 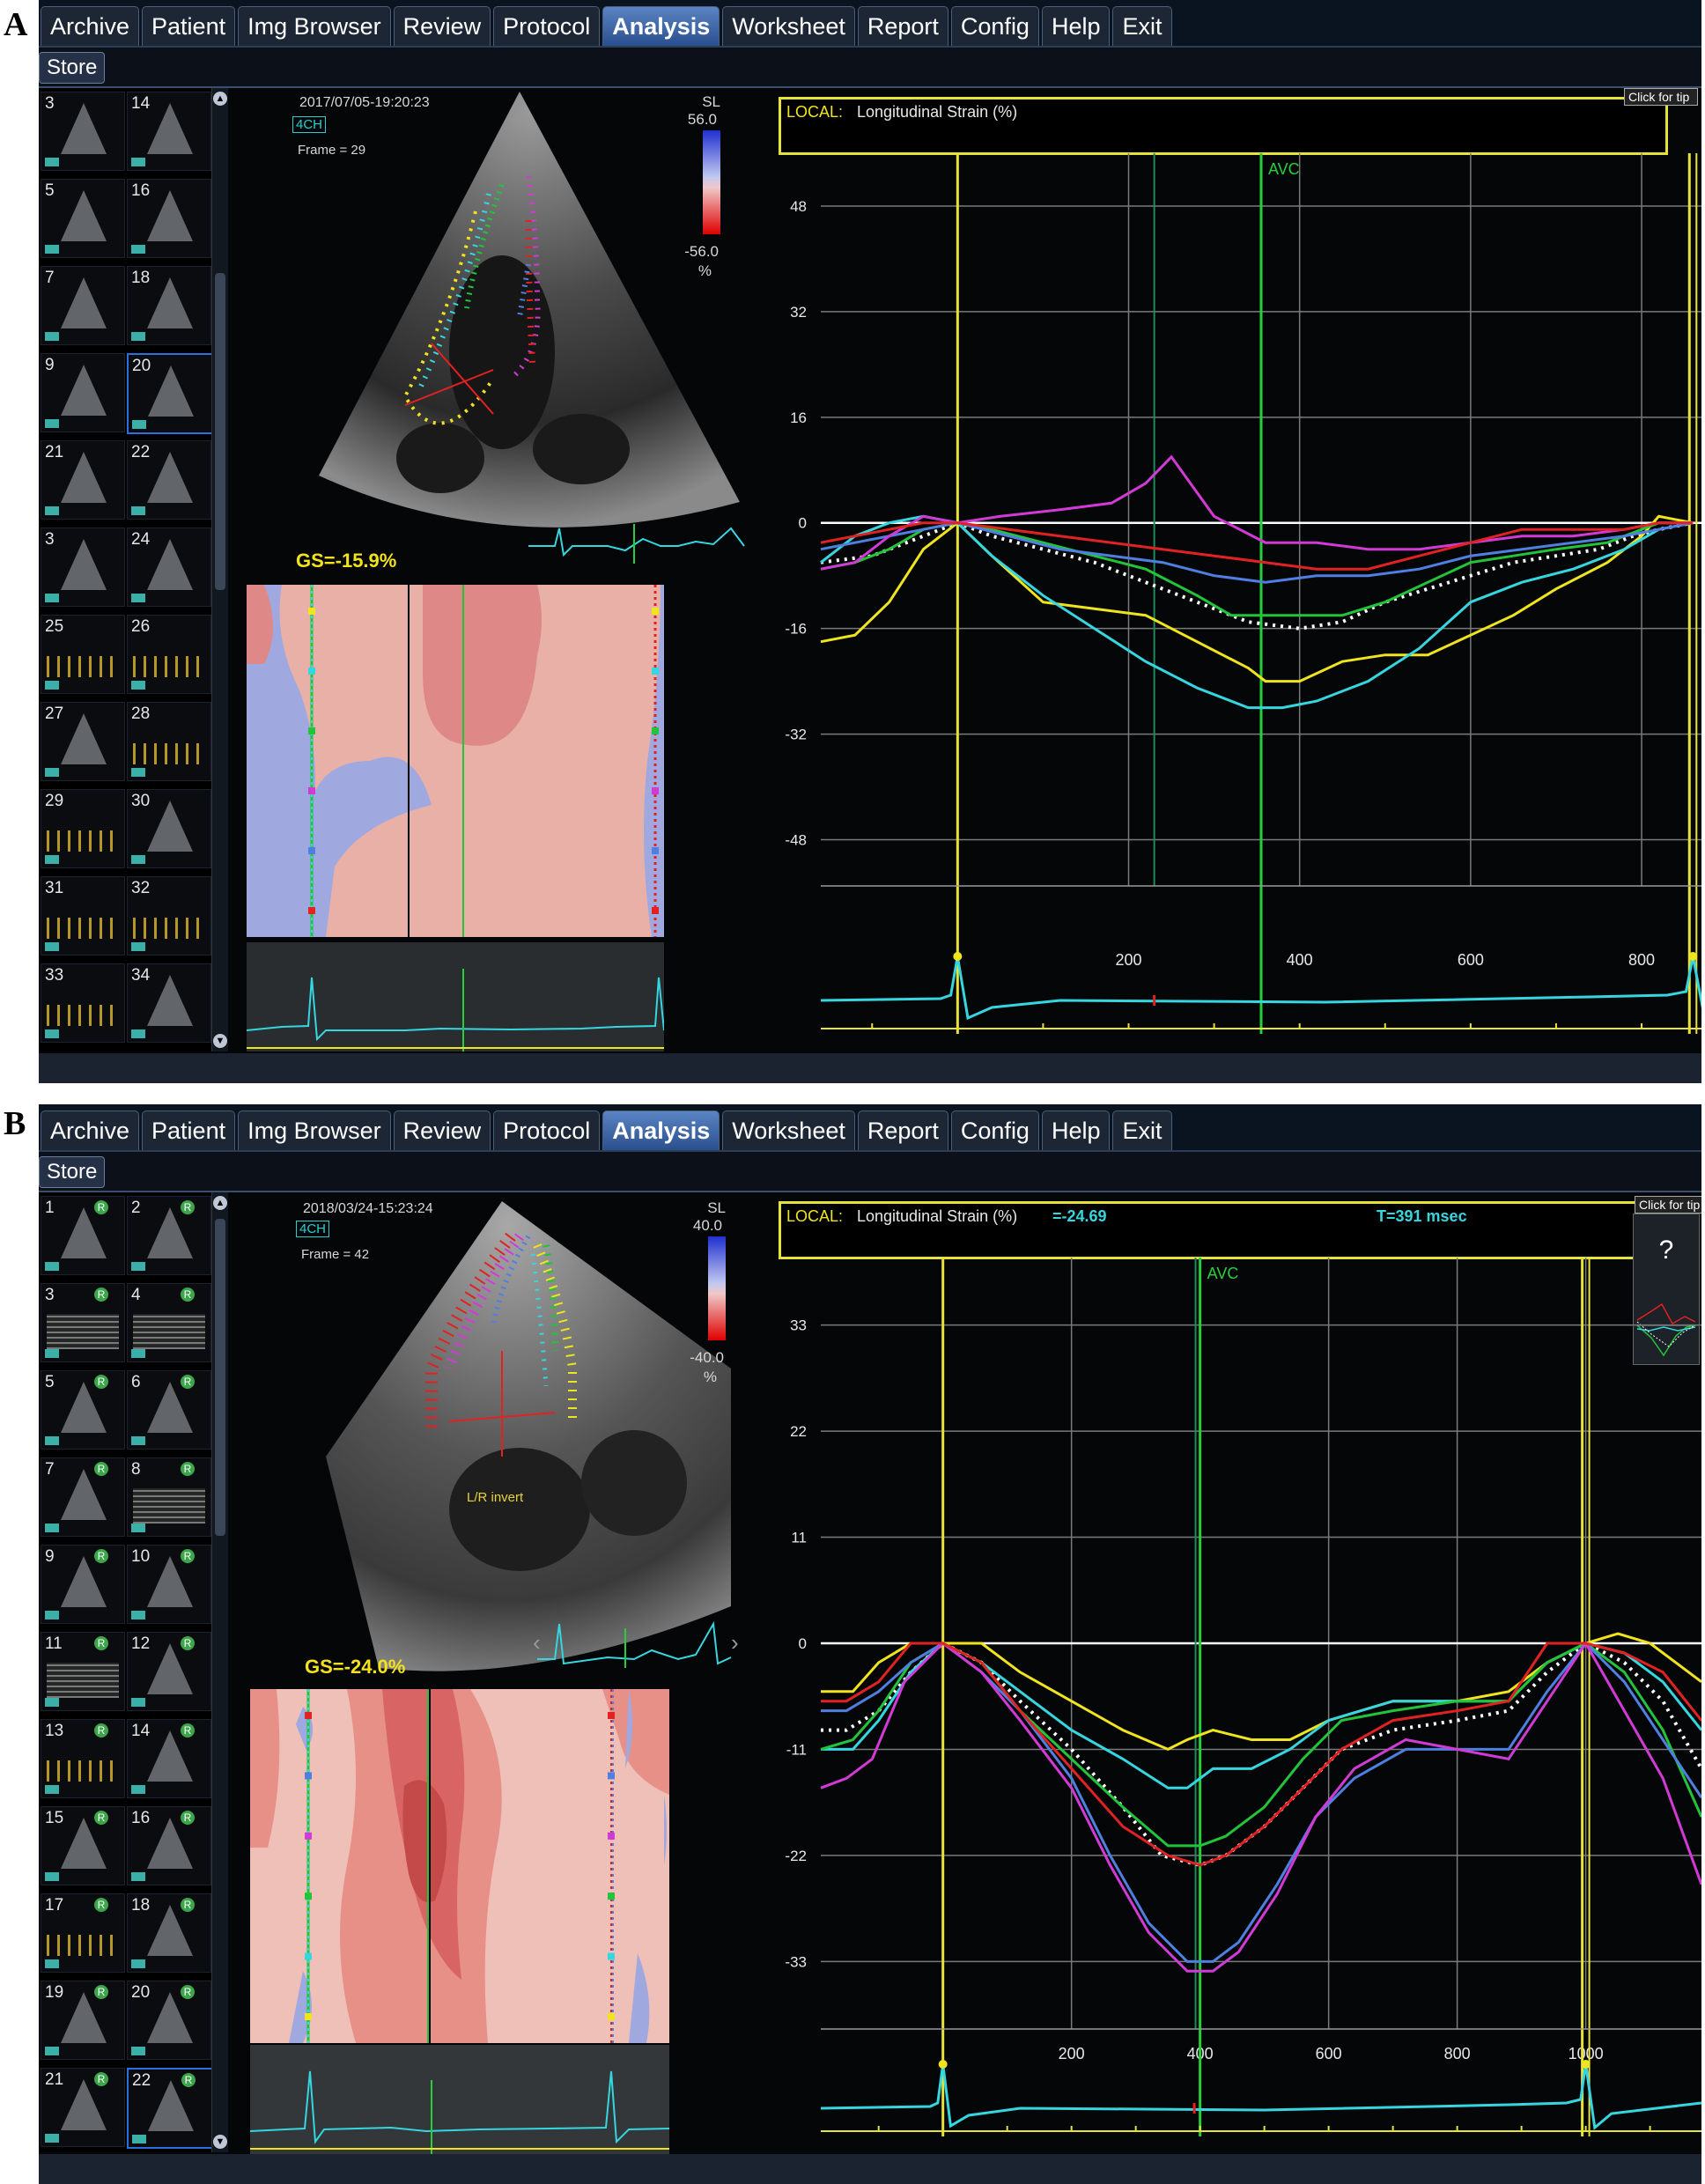 I want to click on view-label: 4CH, so click(x=313, y=1229).